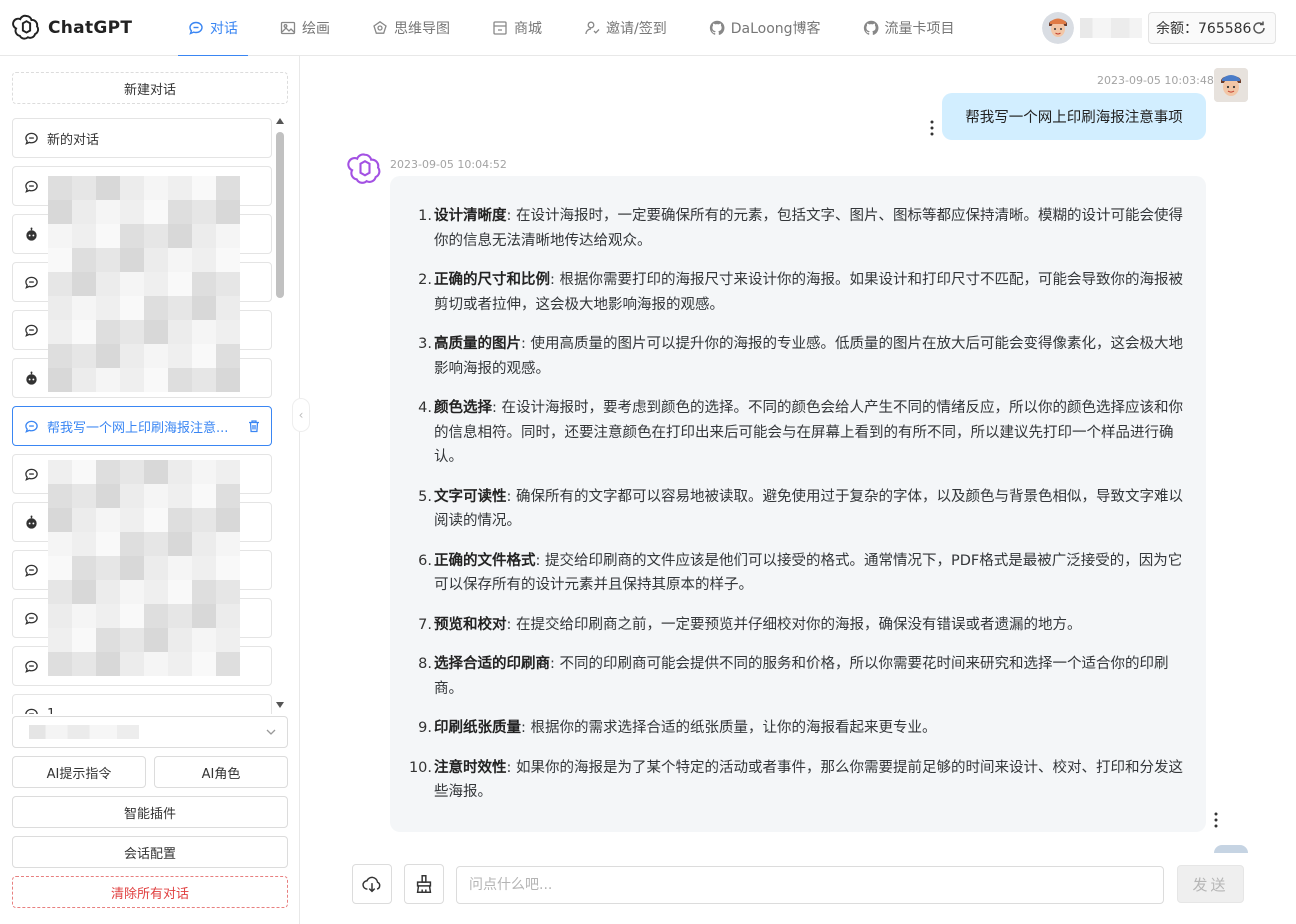 The image size is (1296, 924). Describe the element at coordinates (1111, 28) in the screenshot. I see `username-redacted` at that location.